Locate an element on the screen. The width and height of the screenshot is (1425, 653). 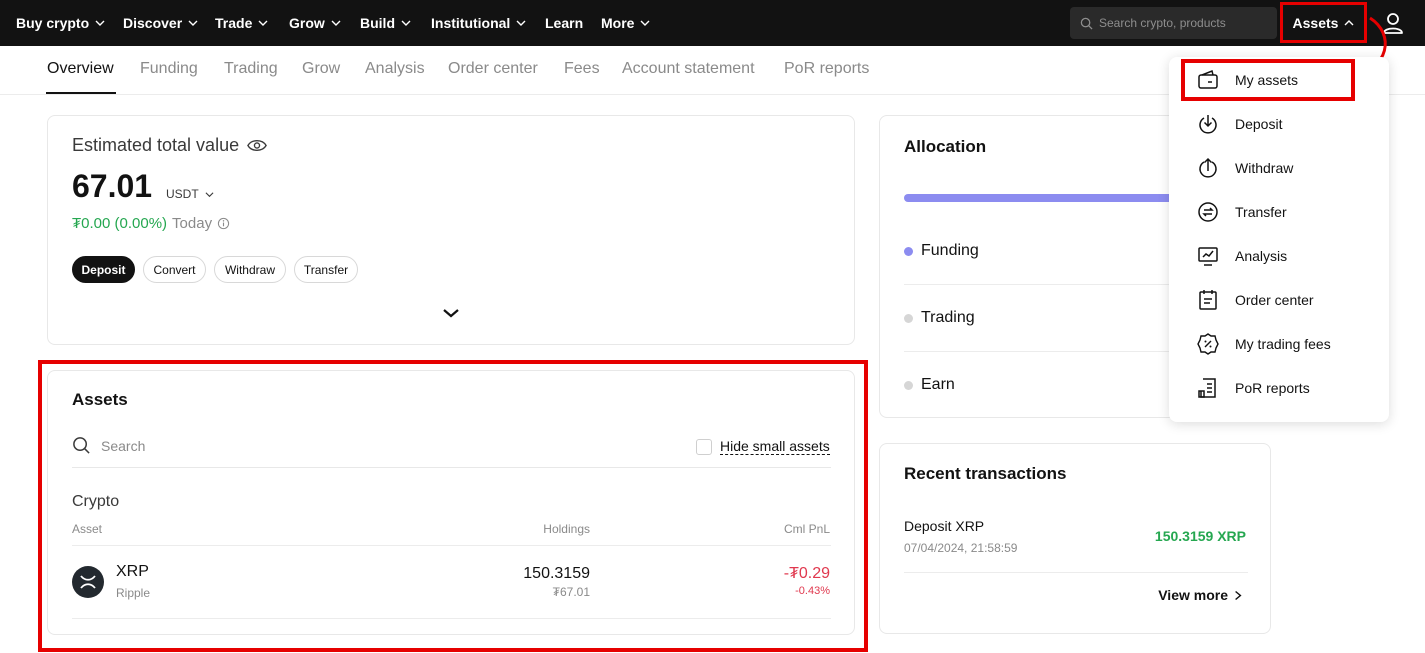
currency-selector: USDT is located at coordinates (190, 194).